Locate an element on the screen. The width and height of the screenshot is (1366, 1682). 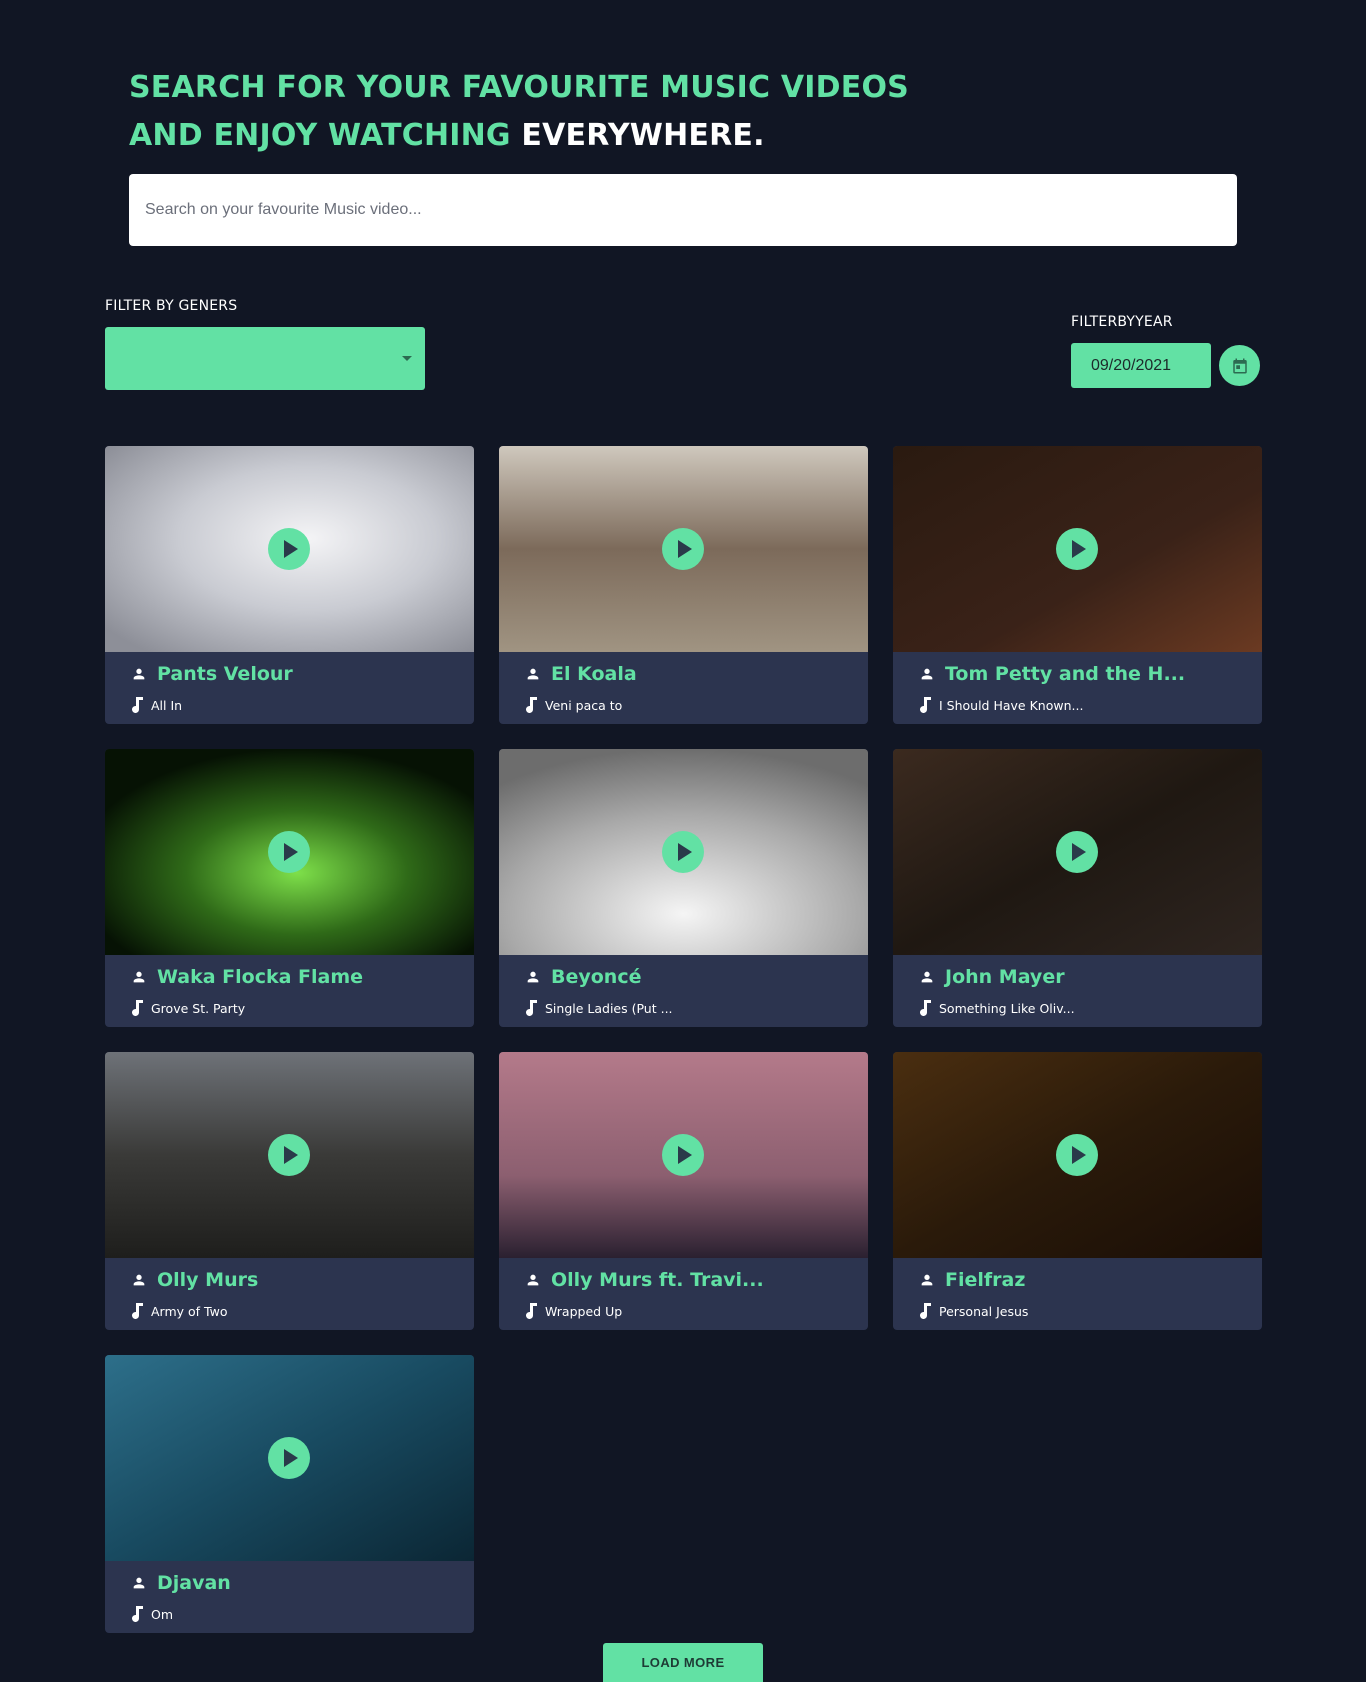
artist-row: John Mayer is located at coordinates (992, 977).